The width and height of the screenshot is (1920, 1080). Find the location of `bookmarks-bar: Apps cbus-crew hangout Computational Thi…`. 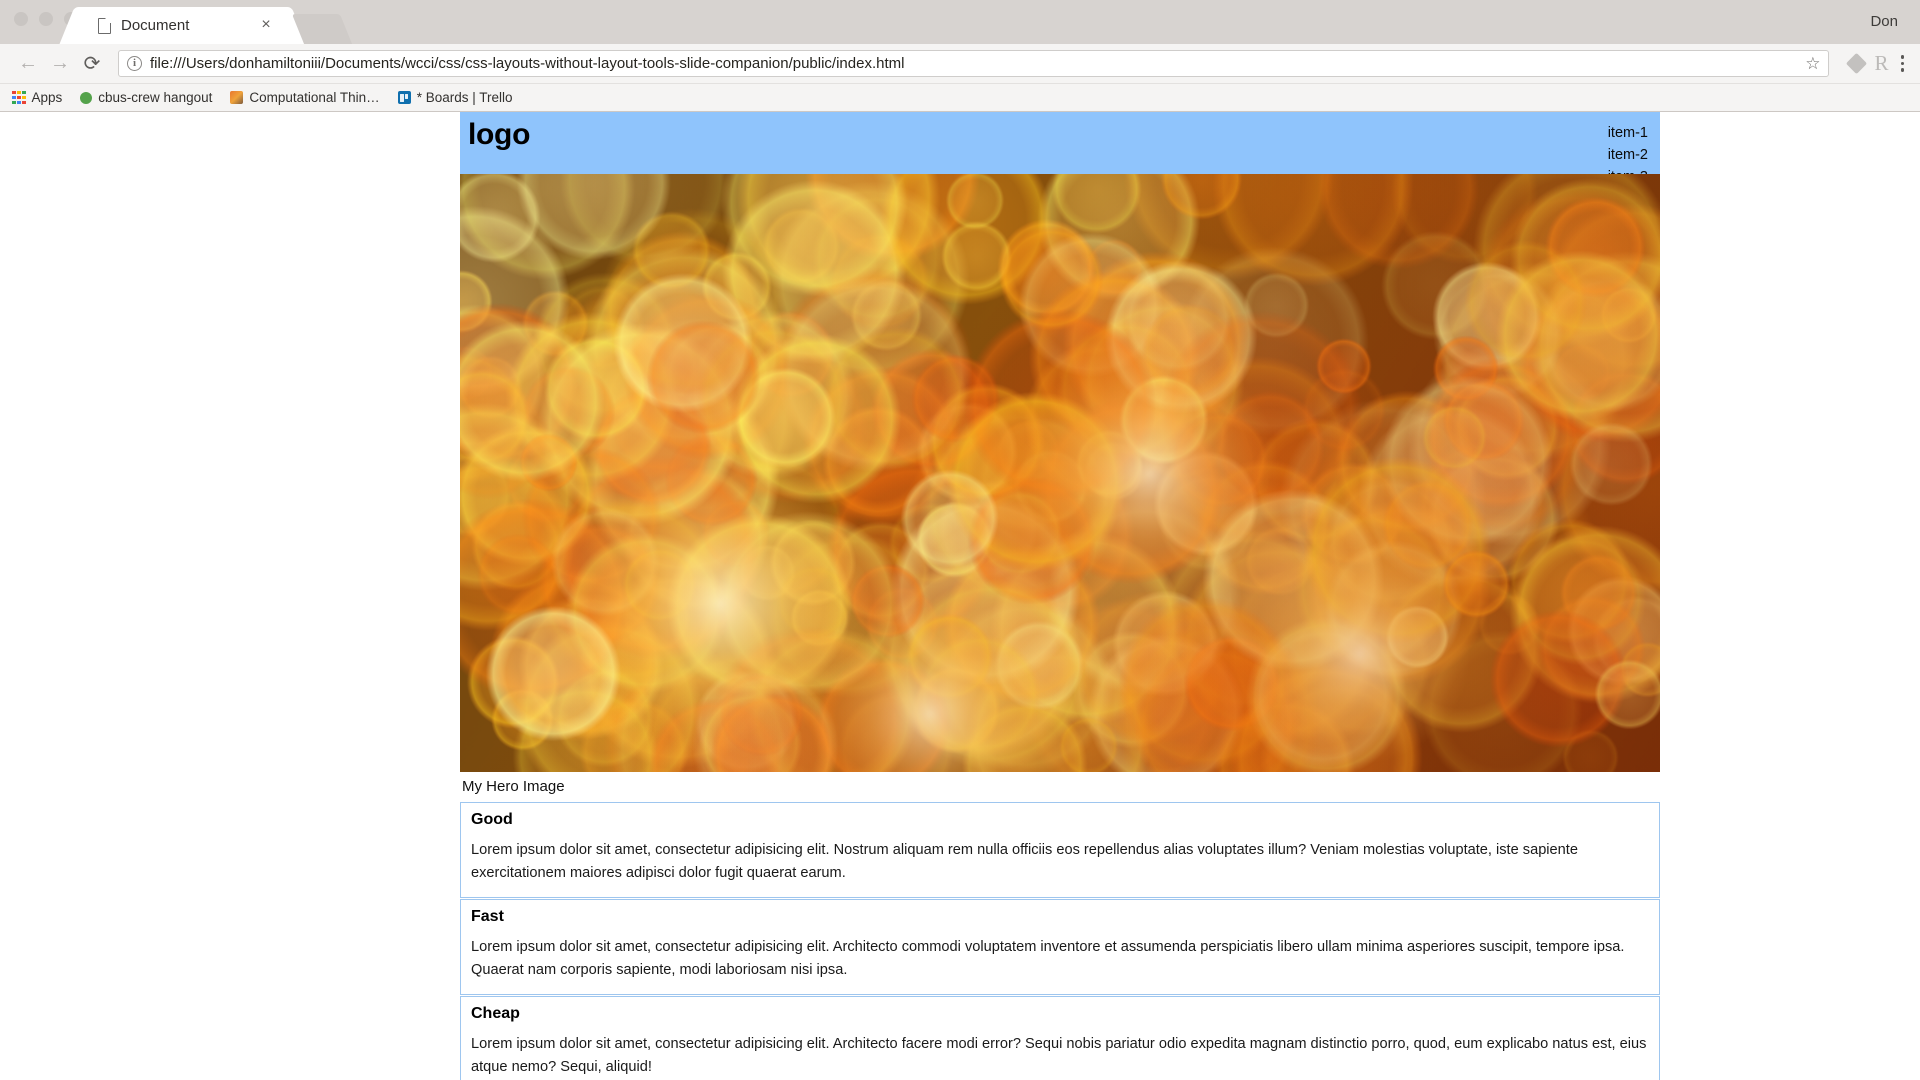

bookmarks-bar: Apps cbus-crew hangout Computational Thi… is located at coordinates (960, 98).